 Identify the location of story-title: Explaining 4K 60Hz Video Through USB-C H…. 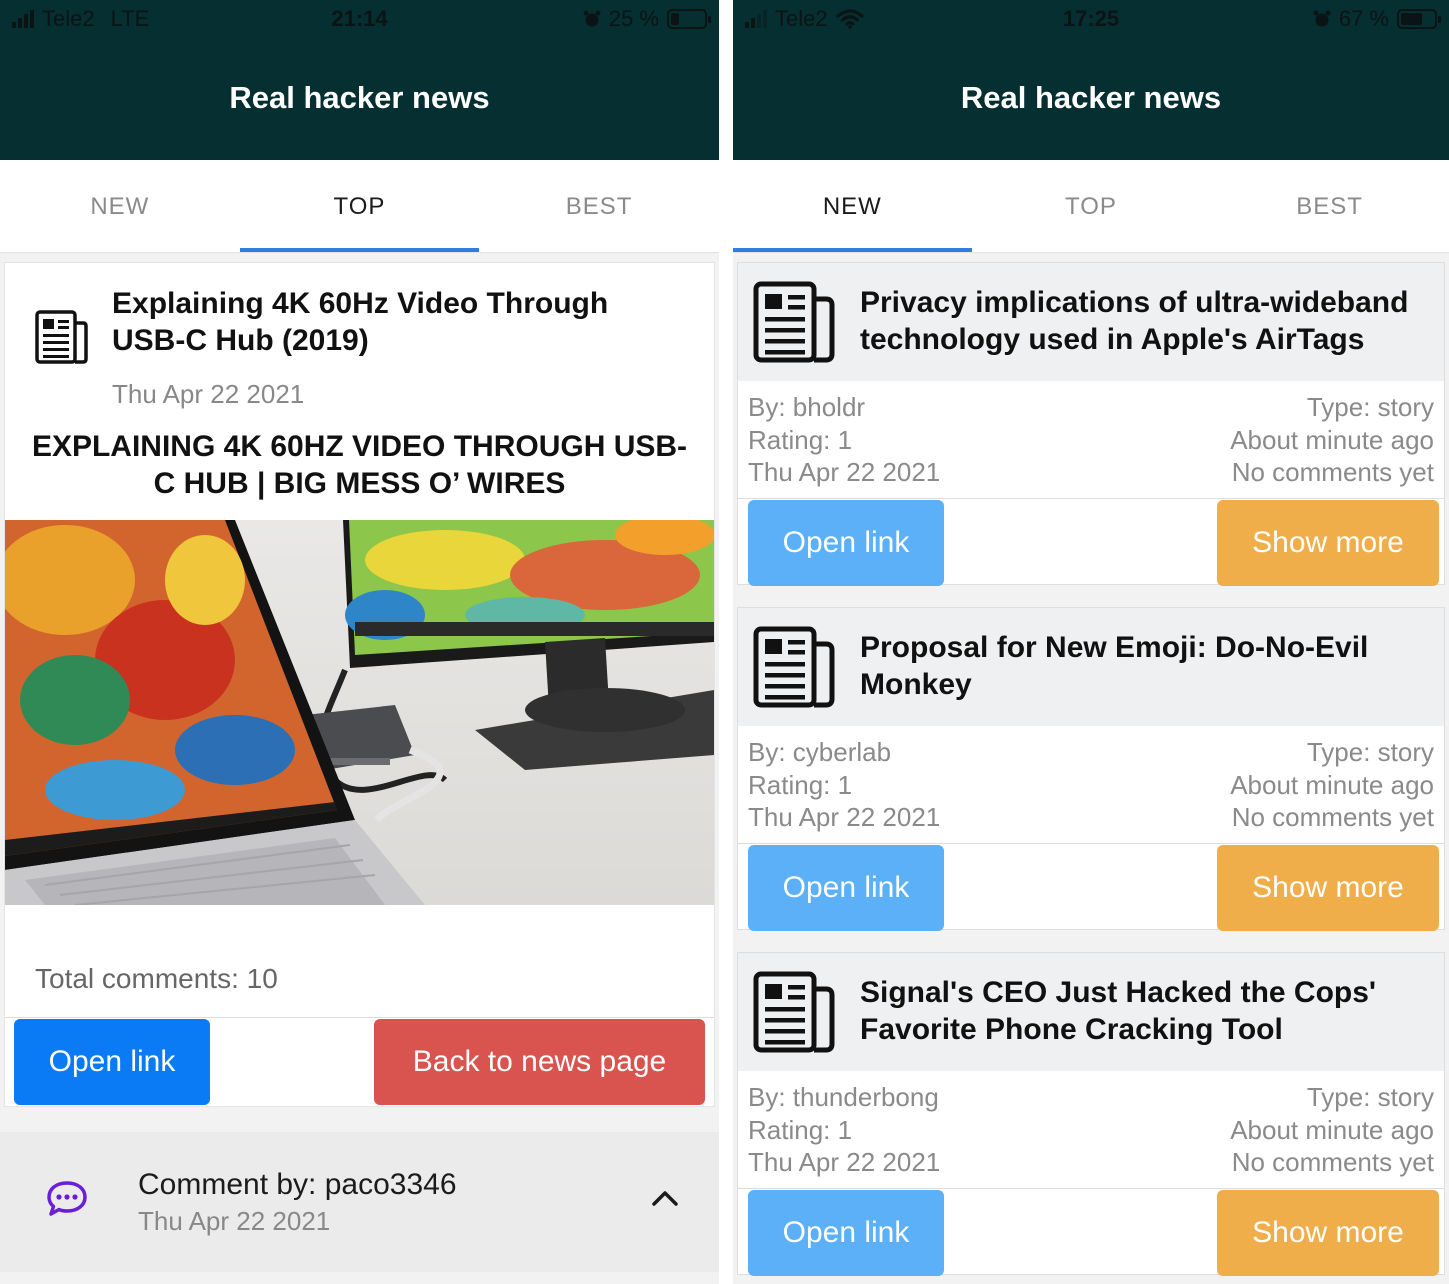
(360, 322).